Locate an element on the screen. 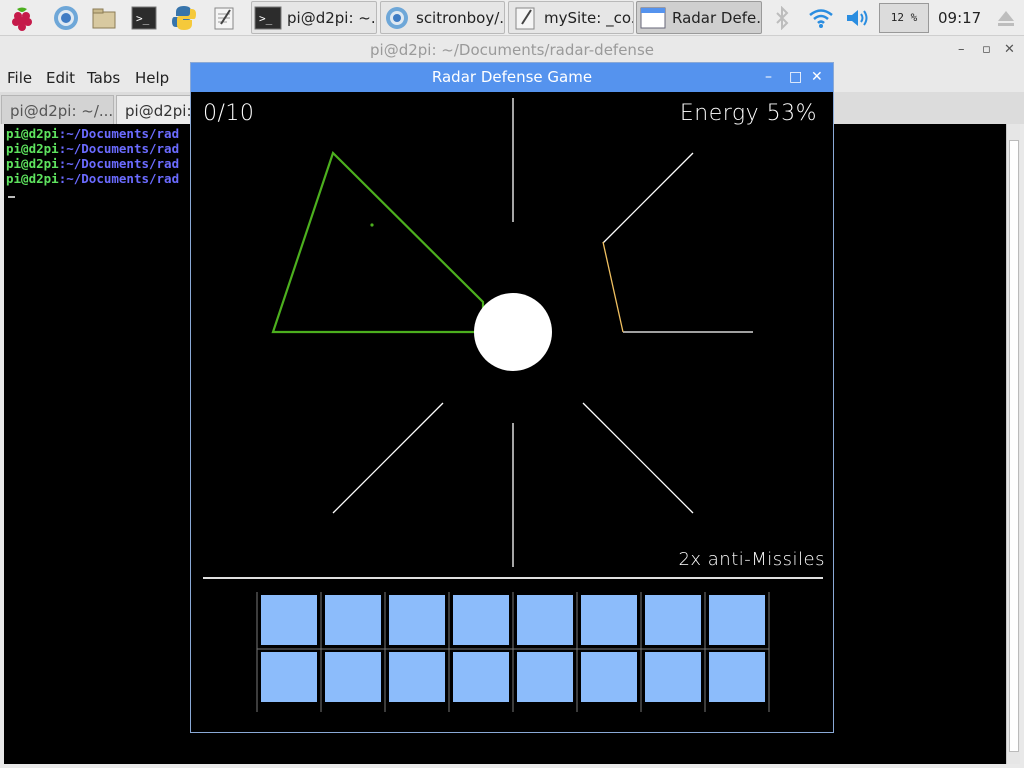  eject-icon is located at coordinates (1006, 18).